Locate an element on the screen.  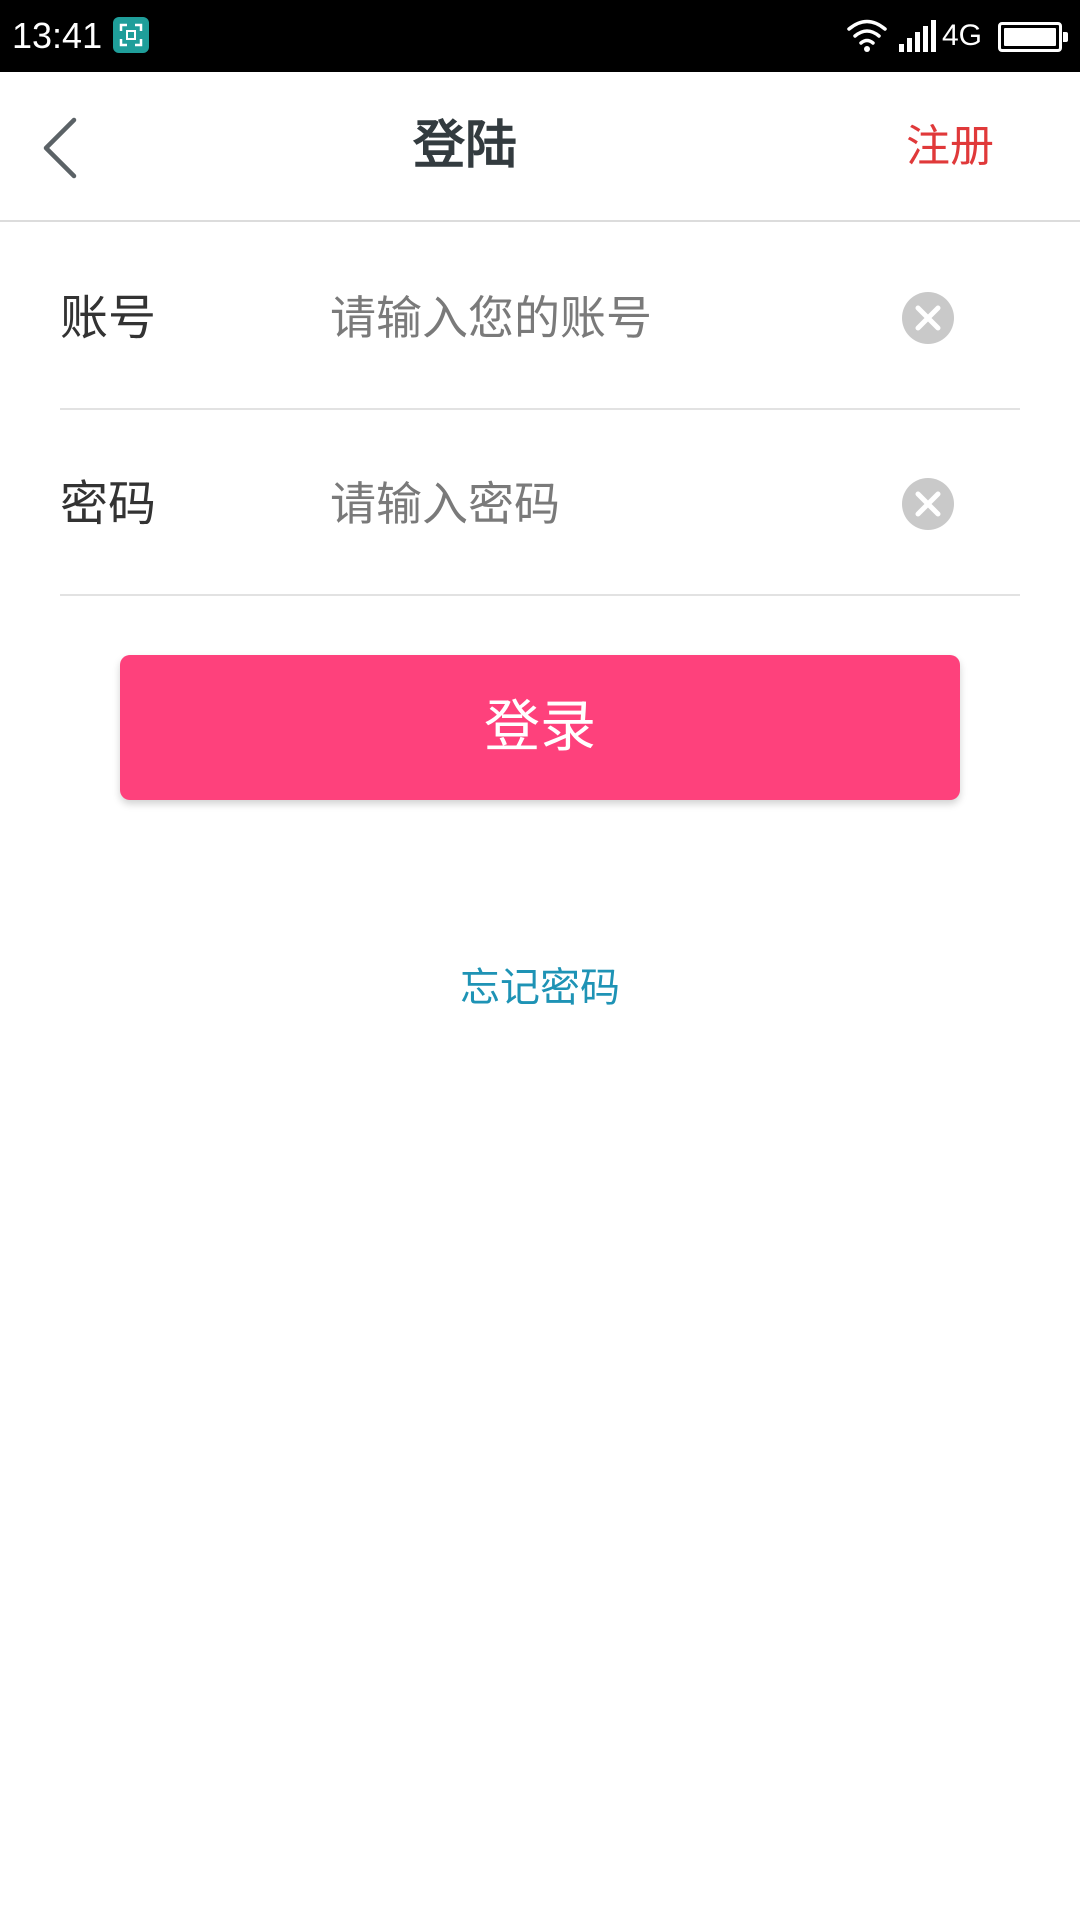
wifi-icon is located at coordinates (867, 37).